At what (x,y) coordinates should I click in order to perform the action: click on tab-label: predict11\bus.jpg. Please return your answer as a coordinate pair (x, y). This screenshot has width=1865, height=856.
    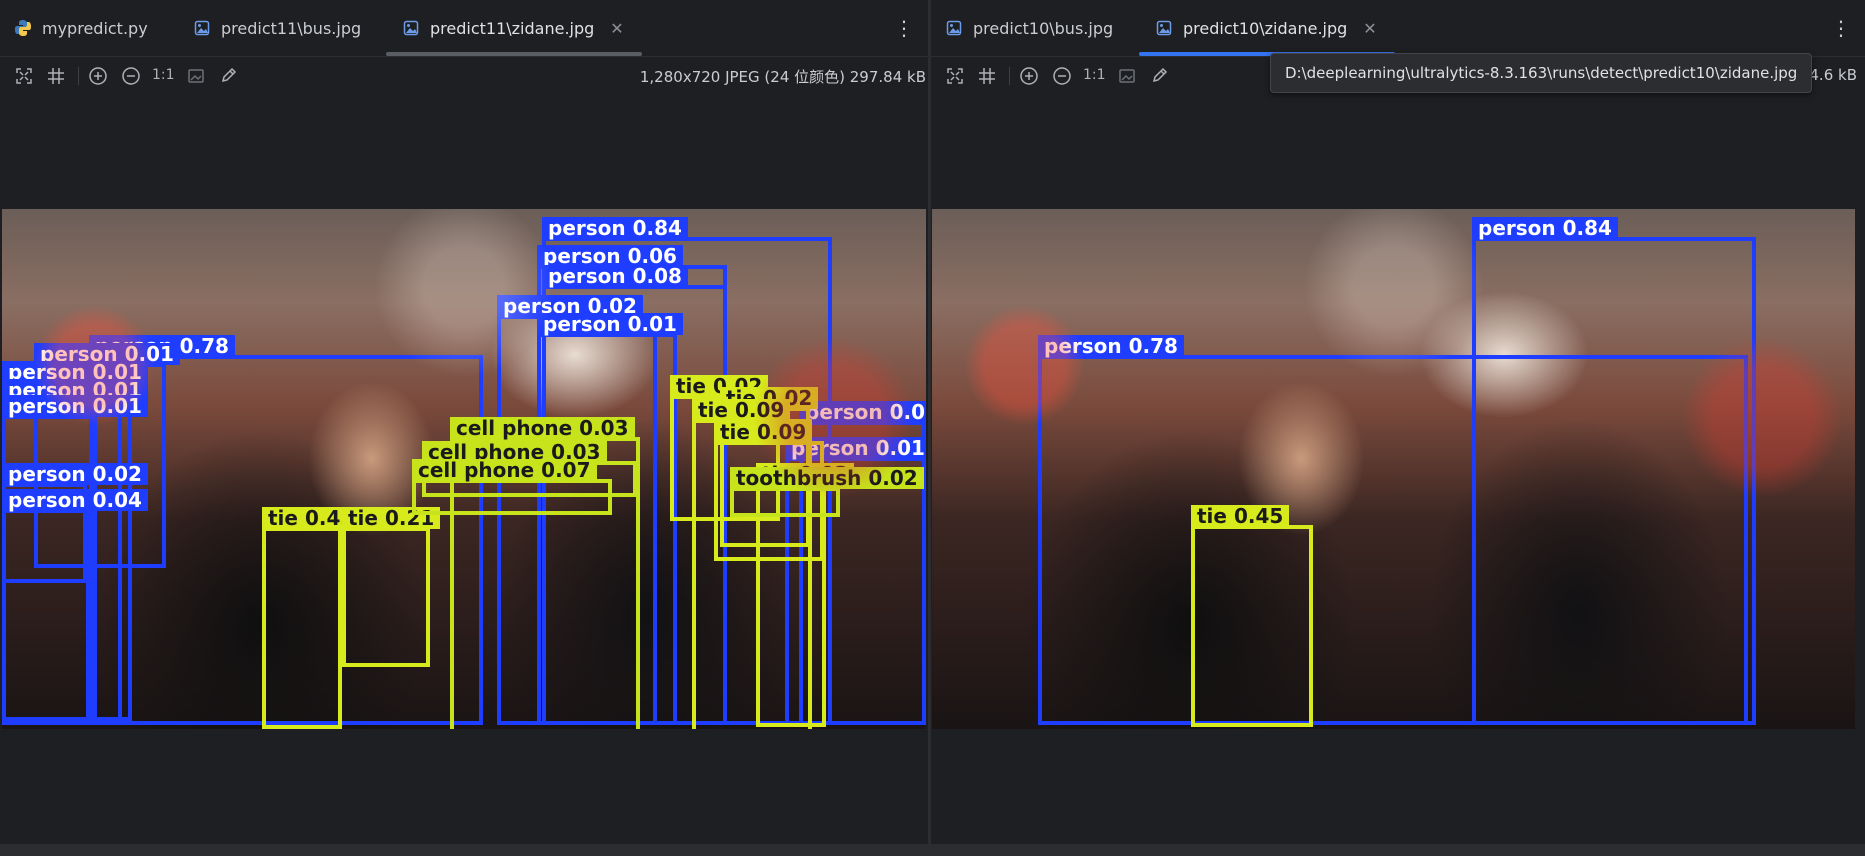
    Looking at the image, I should click on (291, 28).